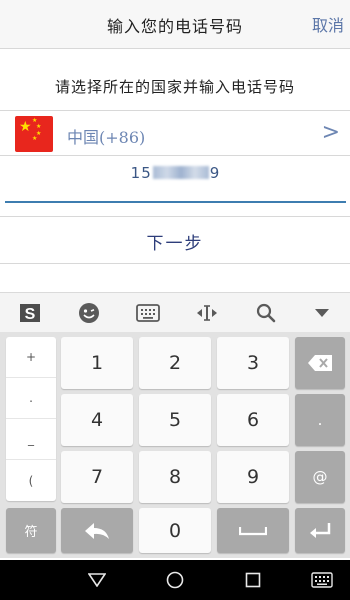 This screenshot has height=600, width=350. Describe the element at coordinates (330, 132) in the screenshot. I see `chevron-right-icon: >` at that location.